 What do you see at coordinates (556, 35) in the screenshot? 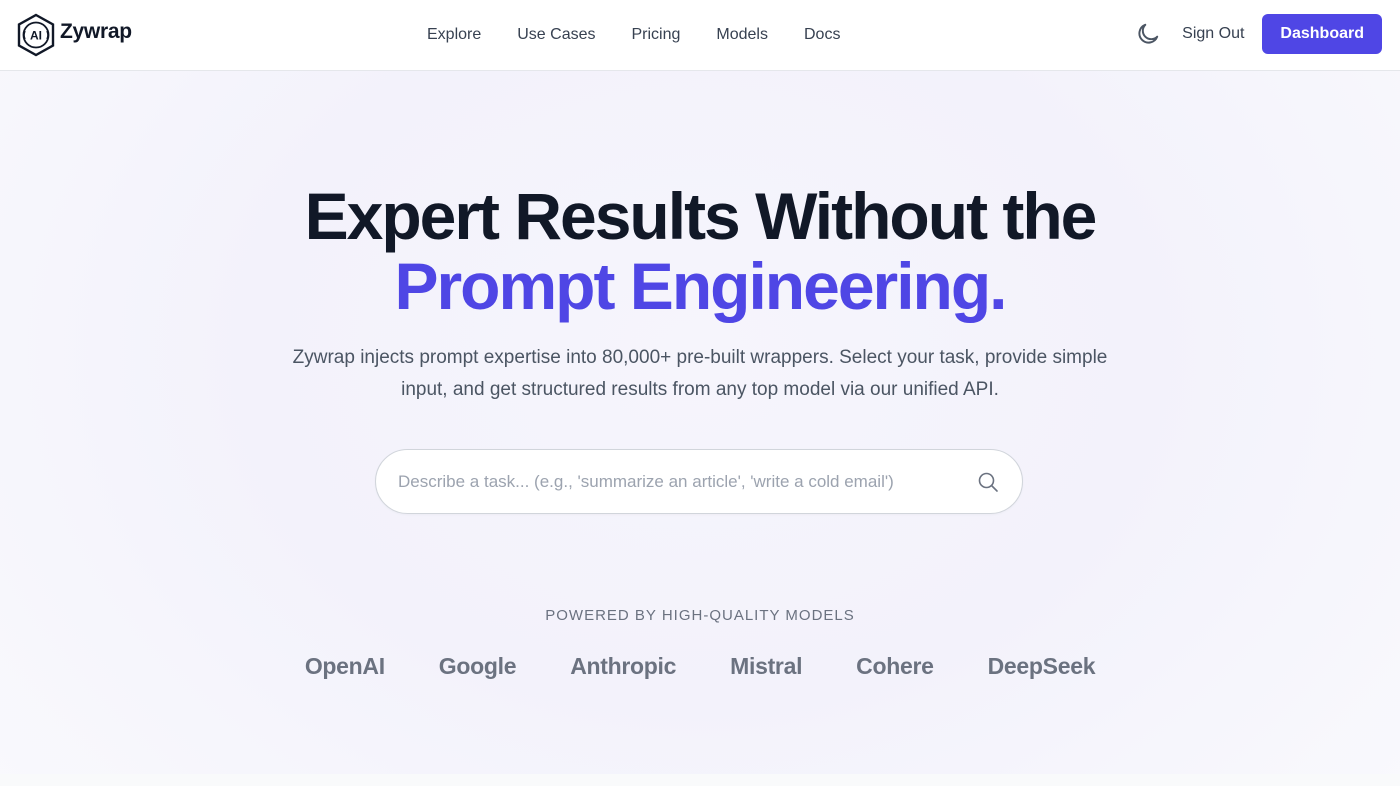
I see `nav-link-use-cases: Use Cases` at bounding box center [556, 35].